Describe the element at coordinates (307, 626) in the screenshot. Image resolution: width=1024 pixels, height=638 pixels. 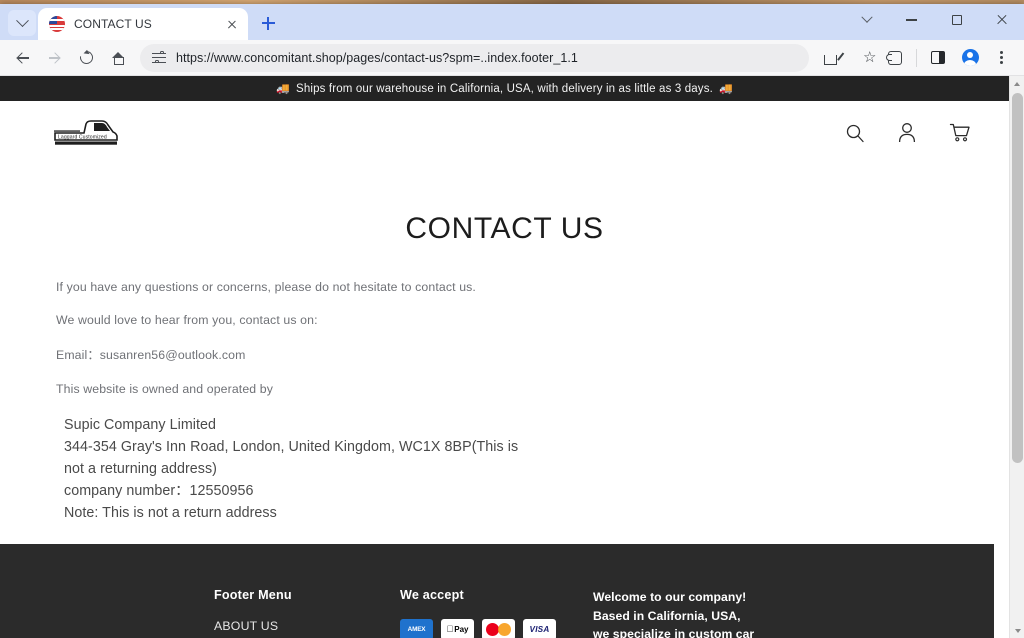
I see `footer-link-about-us: ABOUT US` at that location.